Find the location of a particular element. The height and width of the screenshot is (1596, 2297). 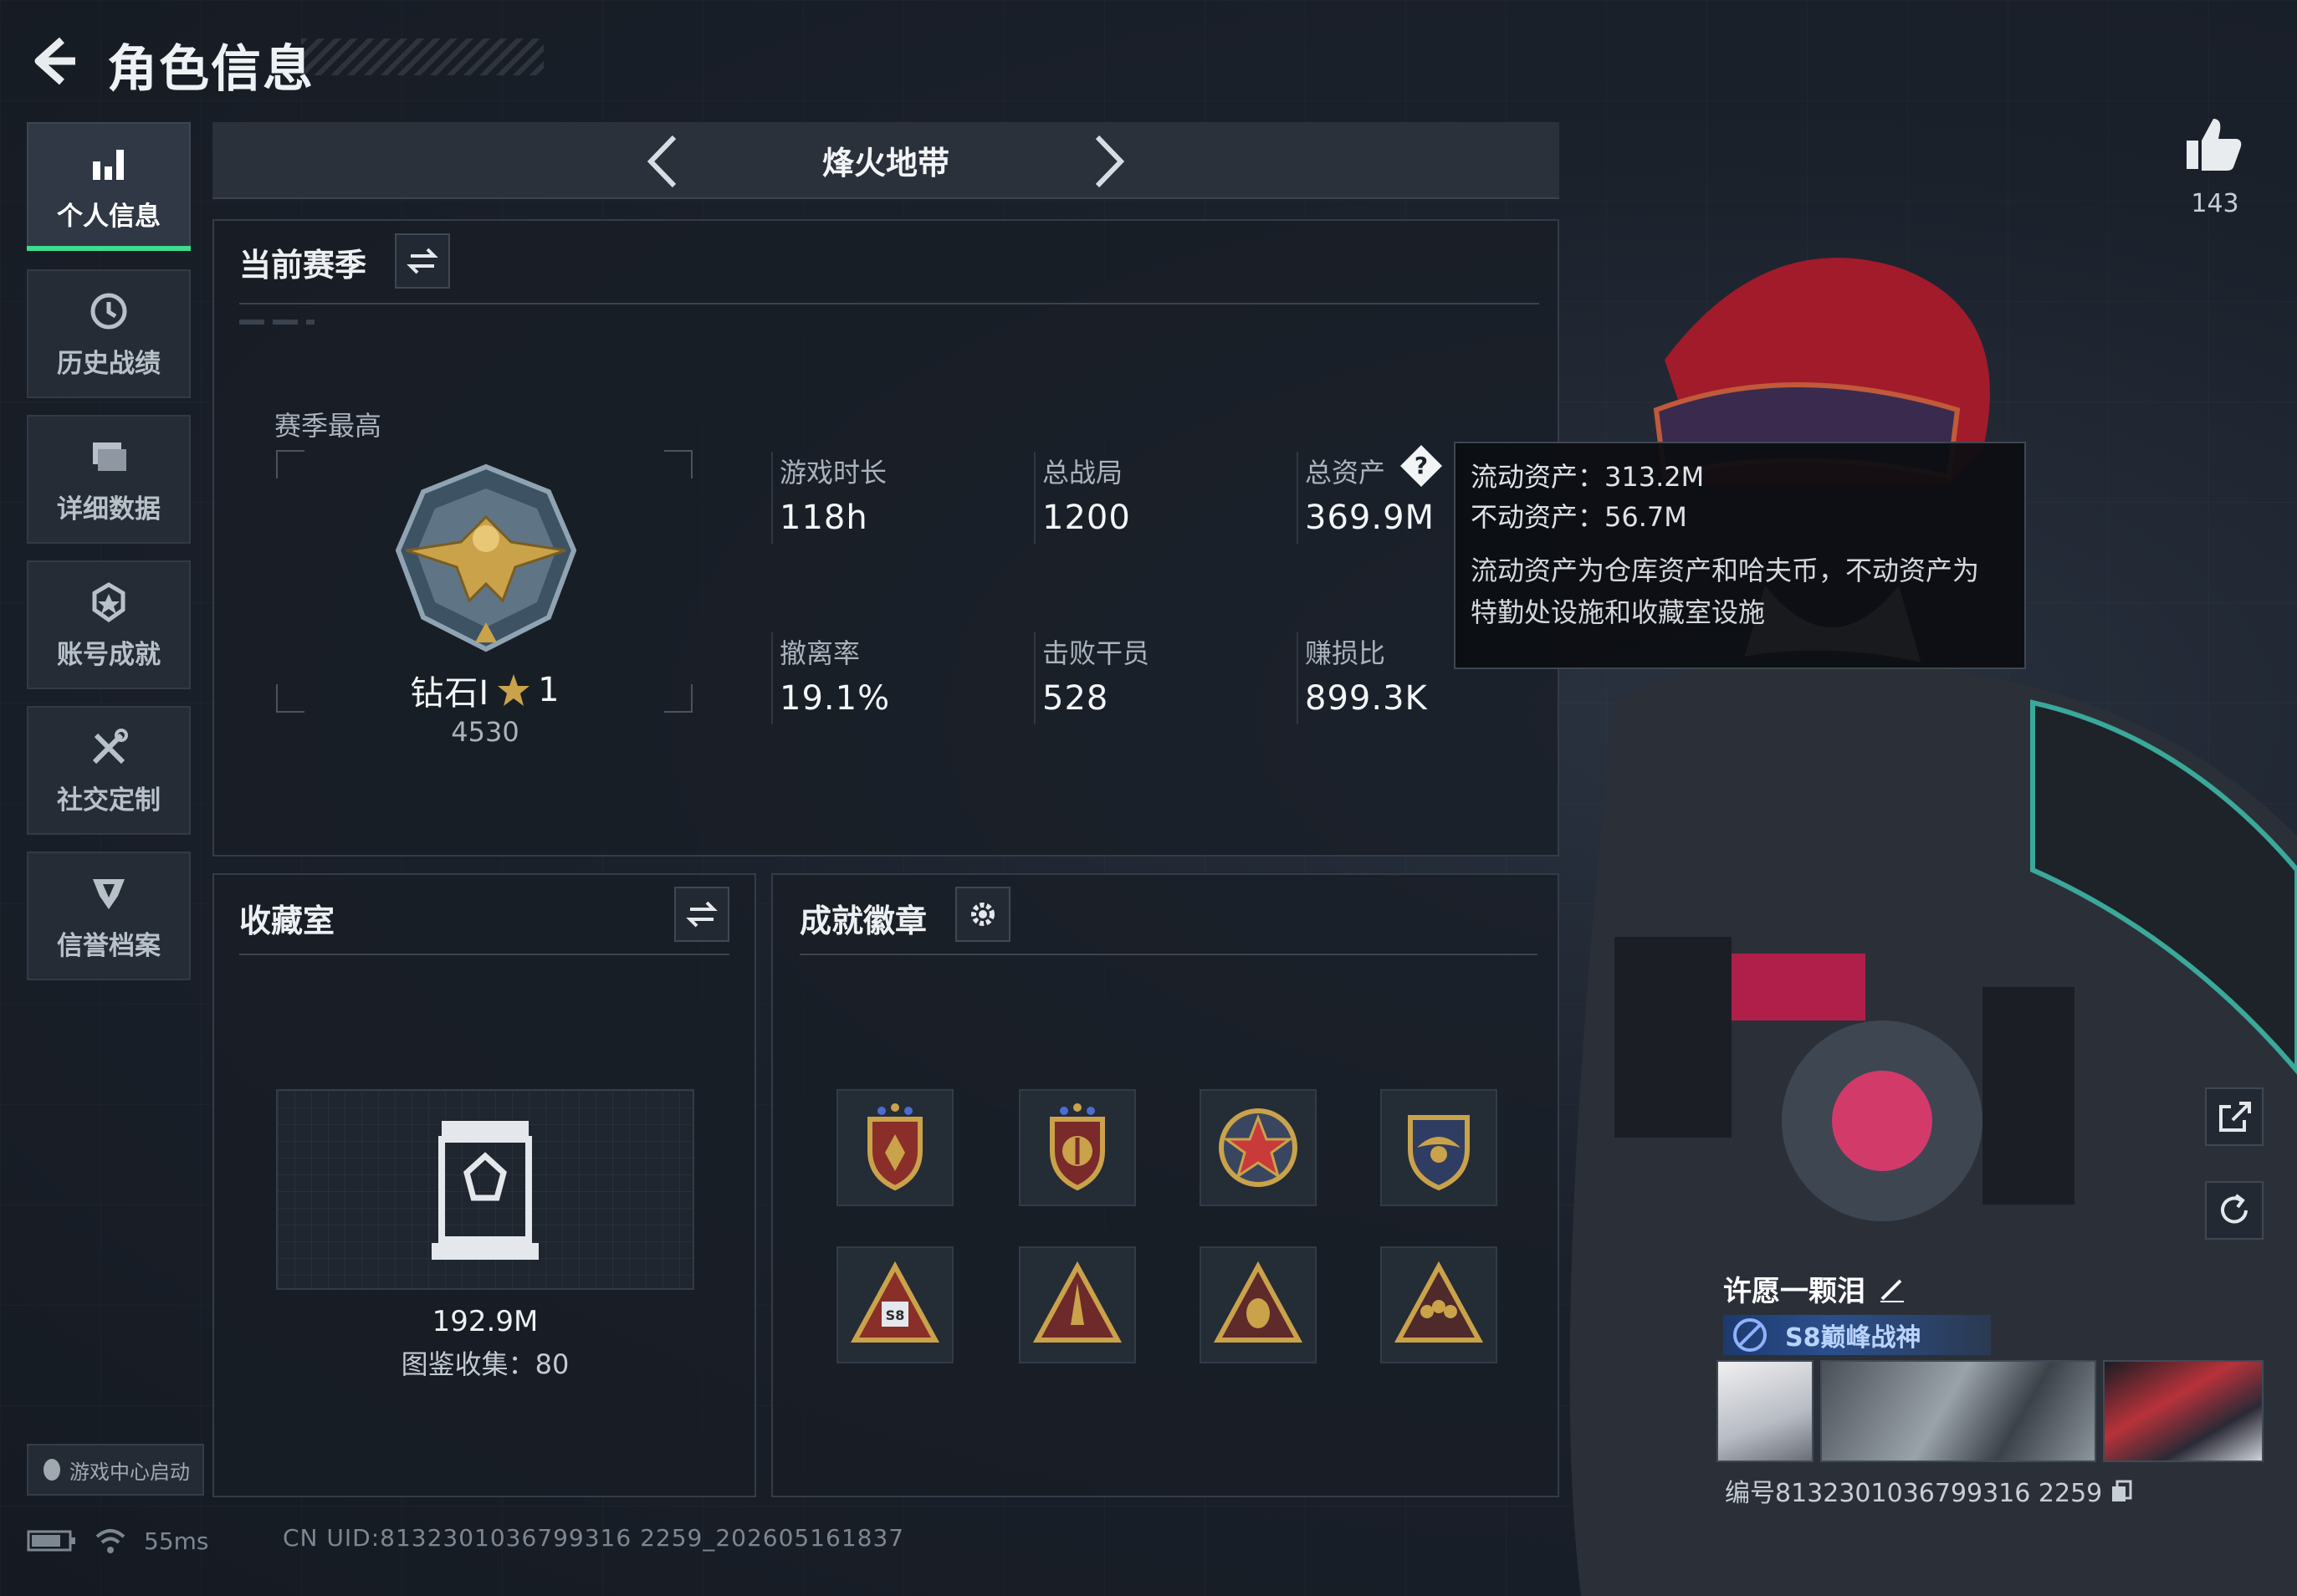

stat-value-operators-defeated: 528 is located at coordinates (1075, 699).